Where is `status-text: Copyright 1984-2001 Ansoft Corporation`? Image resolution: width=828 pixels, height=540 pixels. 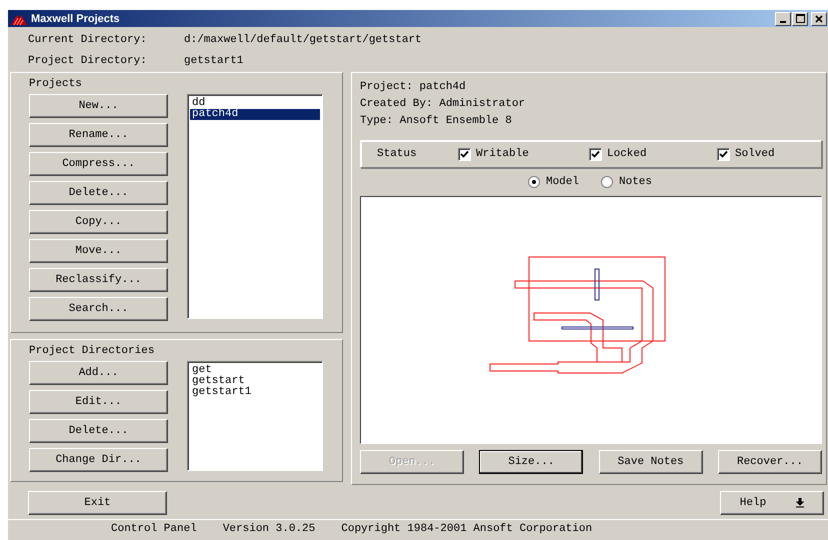
status-text: Copyright 1984-2001 Ansoft Corporation is located at coordinates (466, 530).